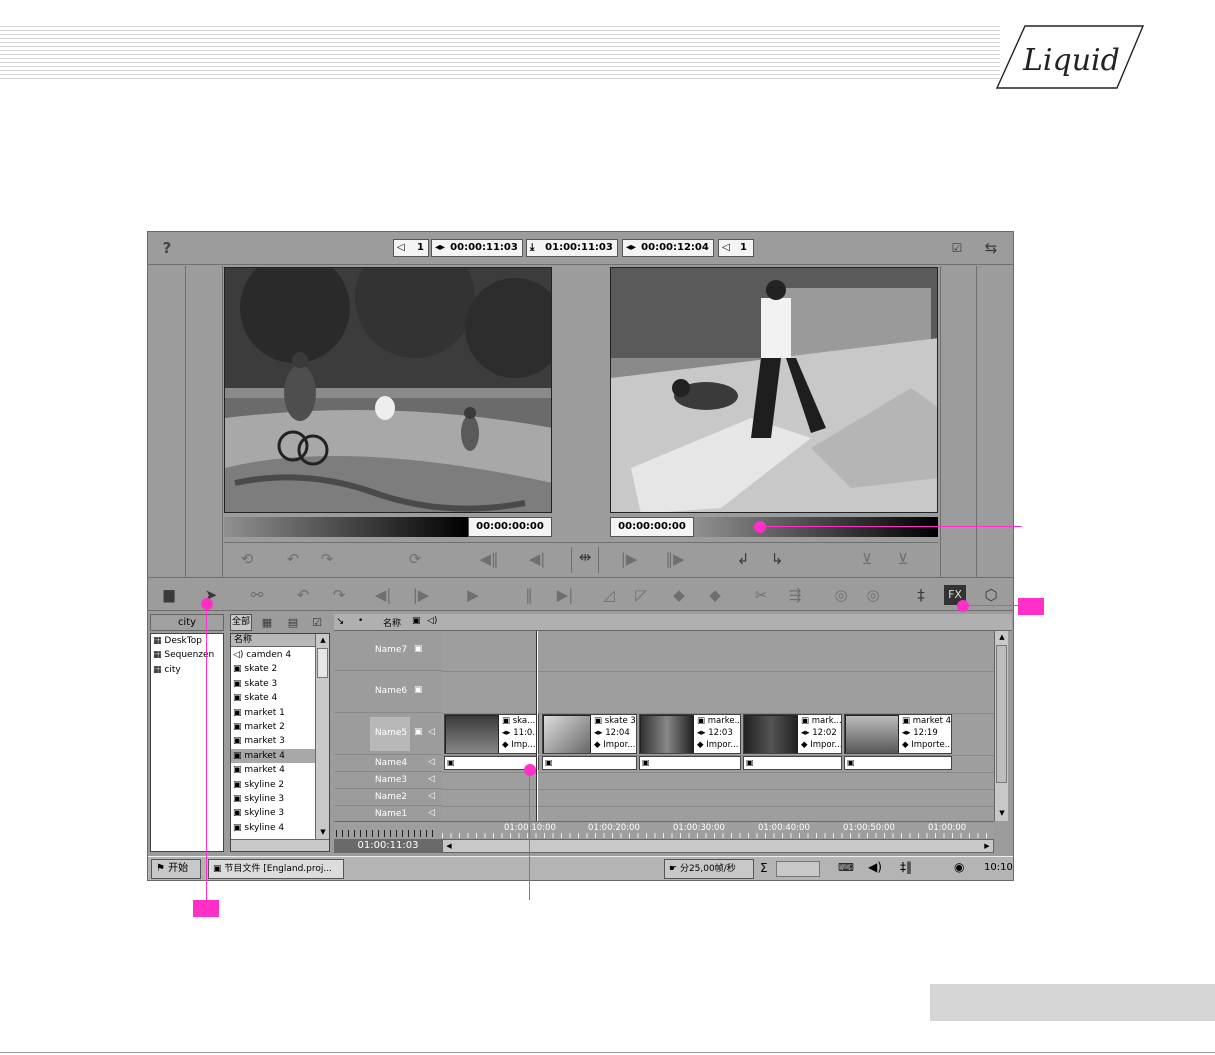 Image resolution: width=1215 pixels, height=1055 pixels. Describe the element at coordinates (241, 622) in the screenshot. I see `tab-all: 全部` at that location.